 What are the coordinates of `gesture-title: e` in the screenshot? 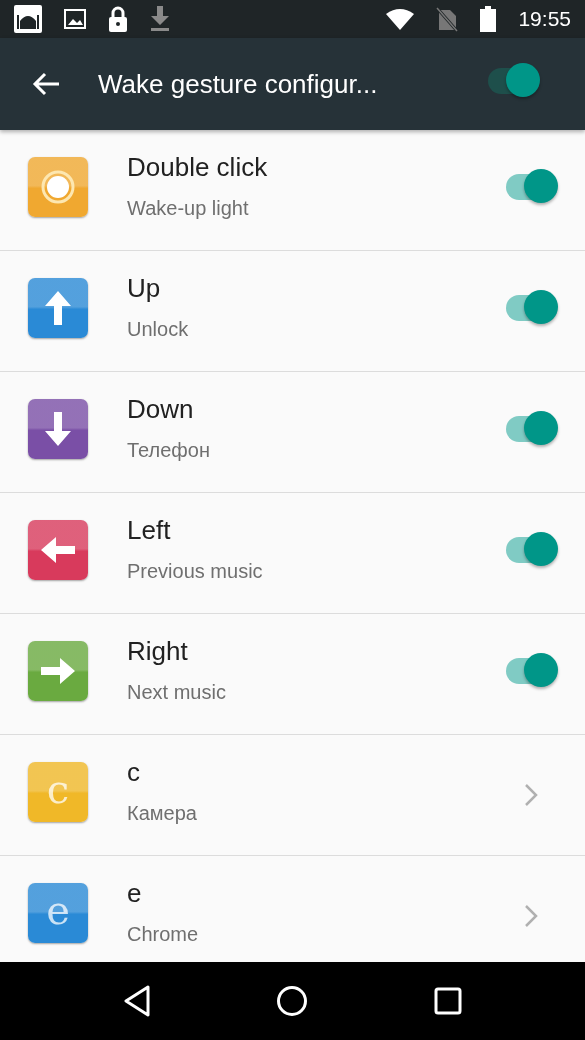 It's located at (135, 893).